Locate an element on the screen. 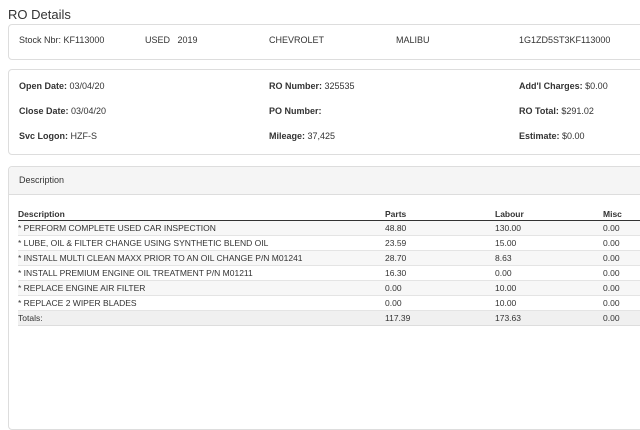  description-panel-title: Description is located at coordinates (42, 180).